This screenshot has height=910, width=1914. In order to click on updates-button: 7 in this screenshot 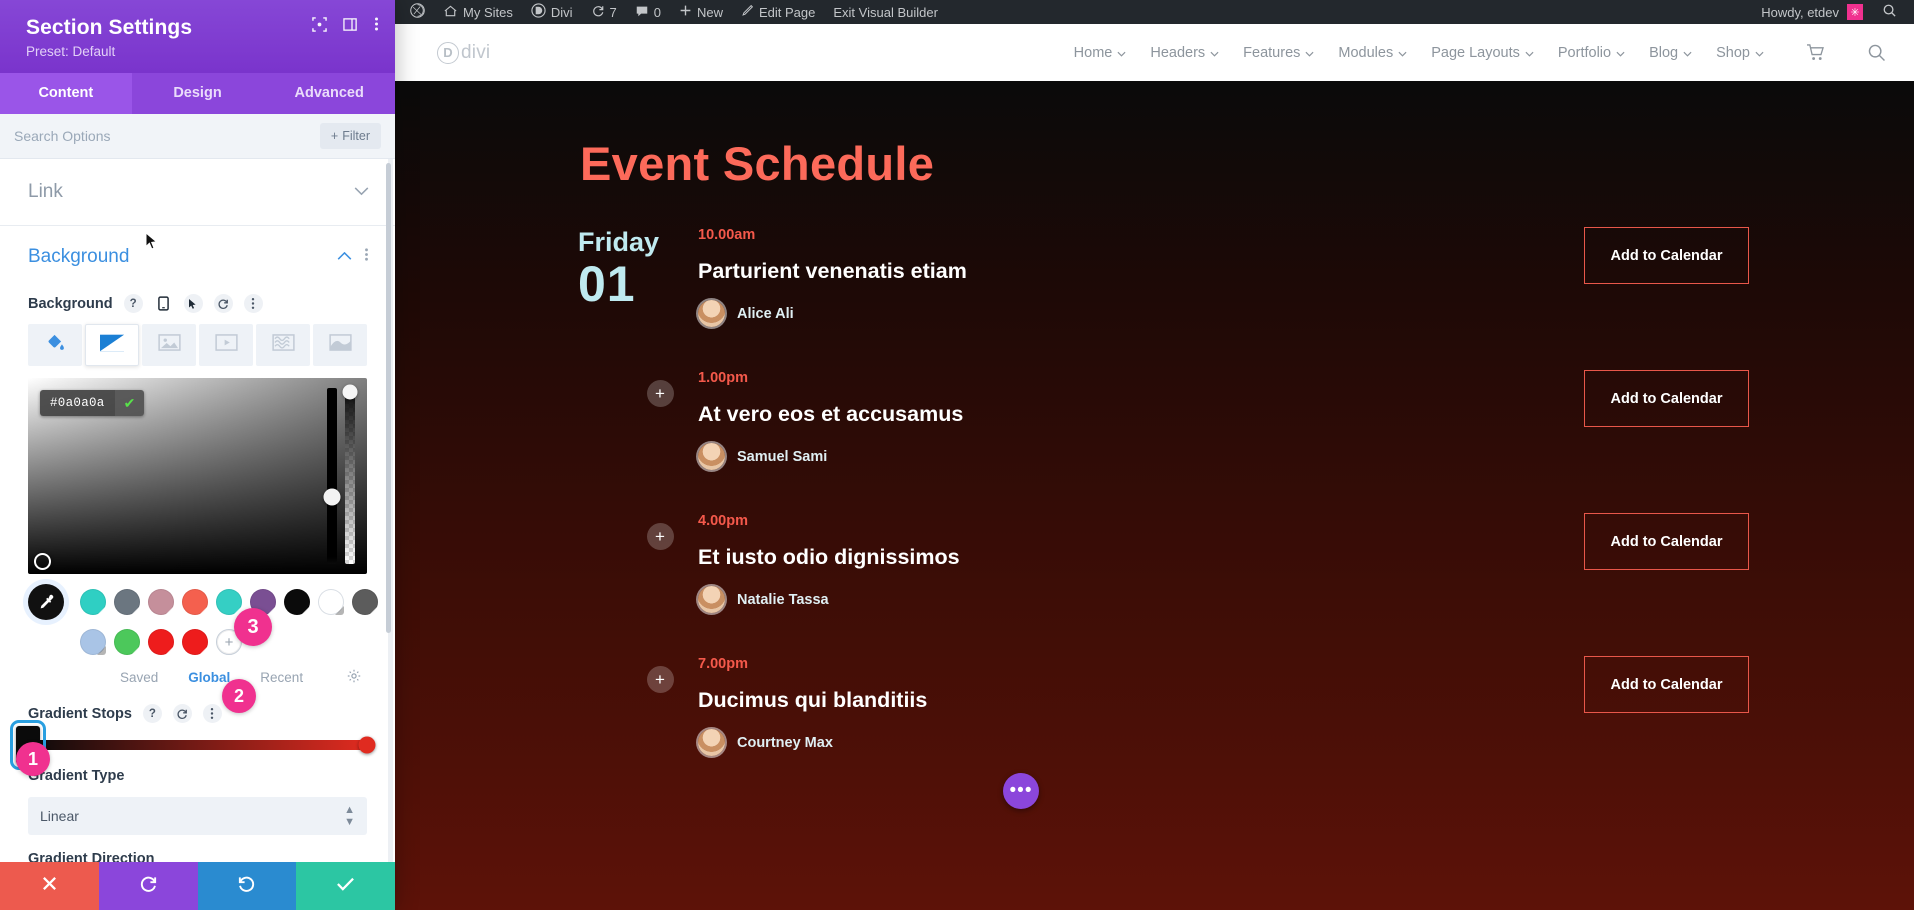, I will do `click(604, 12)`.